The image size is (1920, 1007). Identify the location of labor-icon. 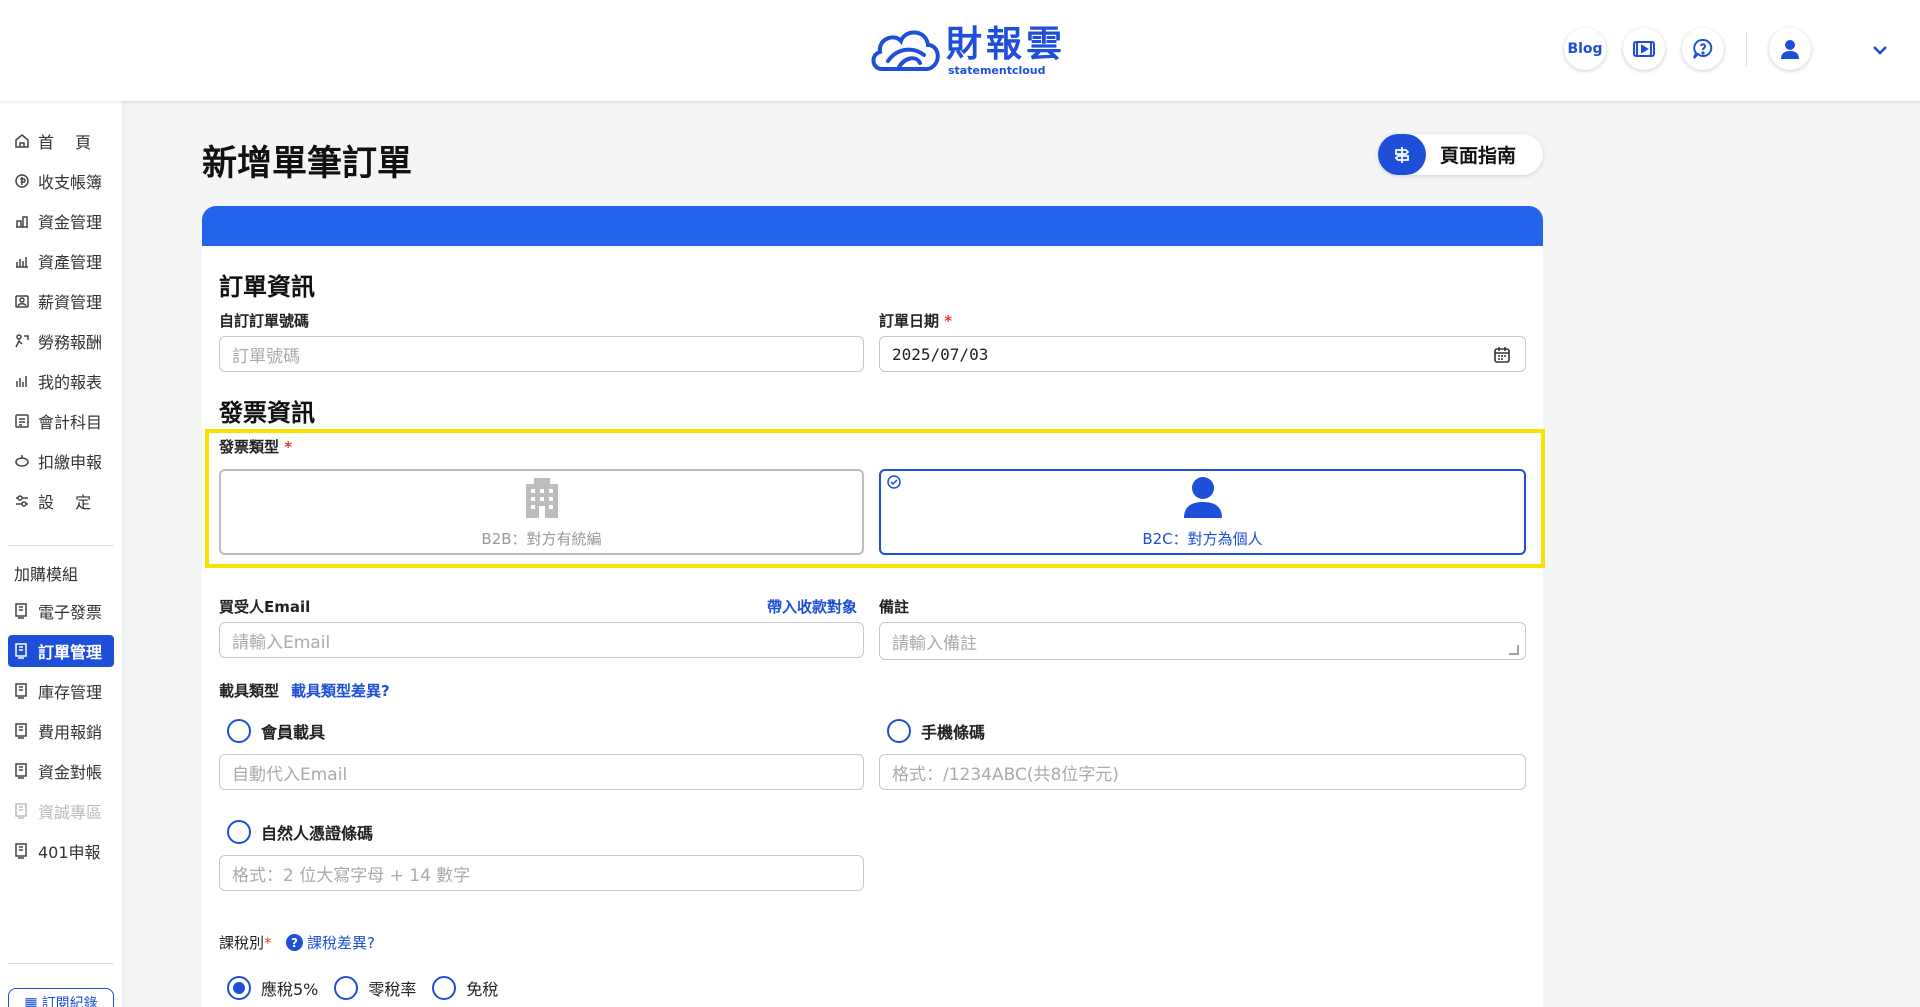
(24, 341).